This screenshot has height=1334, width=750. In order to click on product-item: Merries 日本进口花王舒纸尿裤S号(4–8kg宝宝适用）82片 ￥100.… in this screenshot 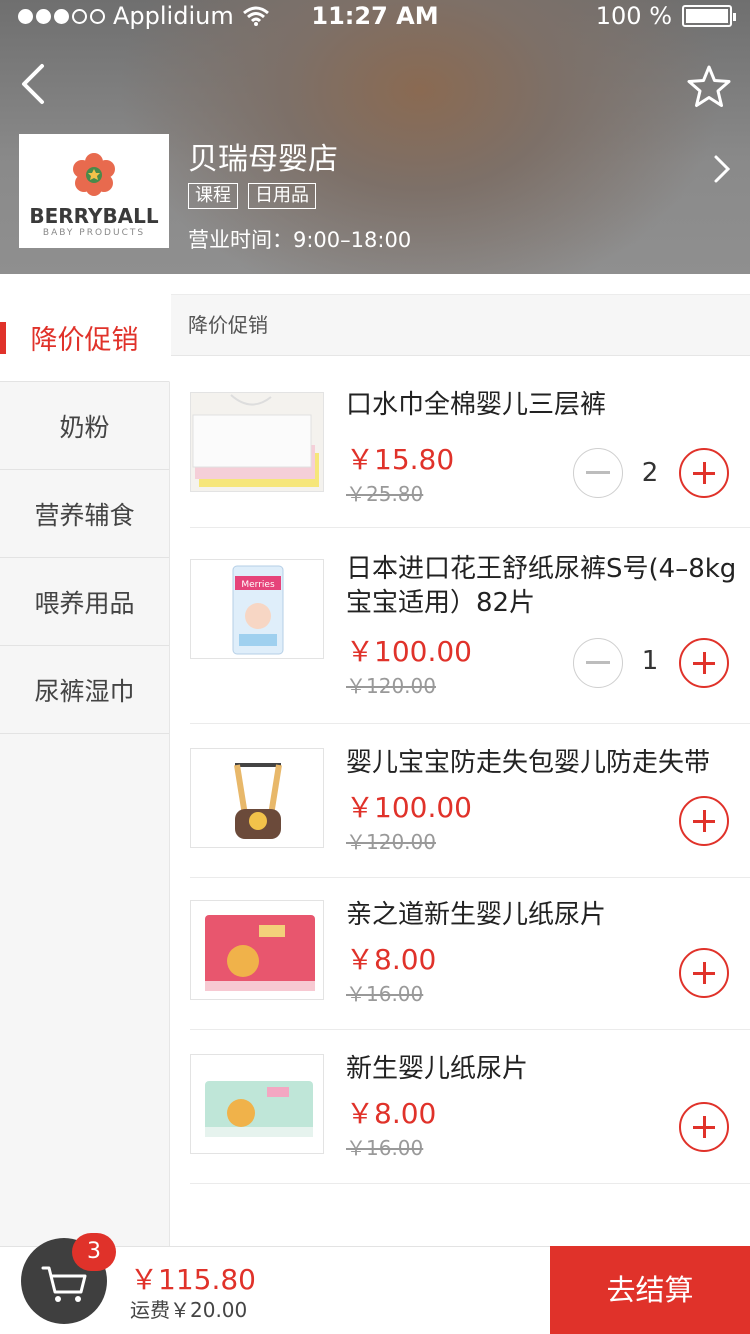, I will do `click(470, 626)`.